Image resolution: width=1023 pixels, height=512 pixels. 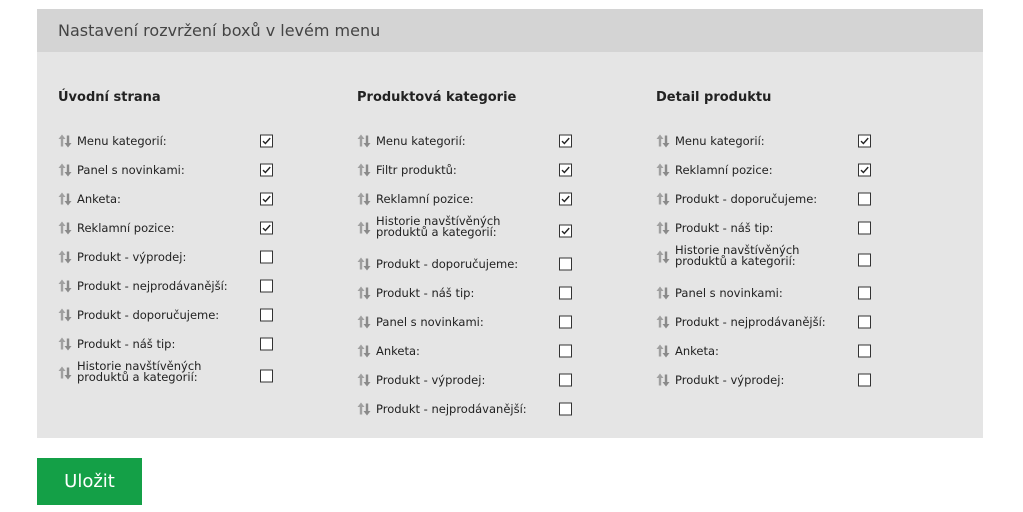 What do you see at coordinates (219, 30) in the screenshot?
I see `panel-title: Nastavení rozvržení boxů v levém menu` at bounding box center [219, 30].